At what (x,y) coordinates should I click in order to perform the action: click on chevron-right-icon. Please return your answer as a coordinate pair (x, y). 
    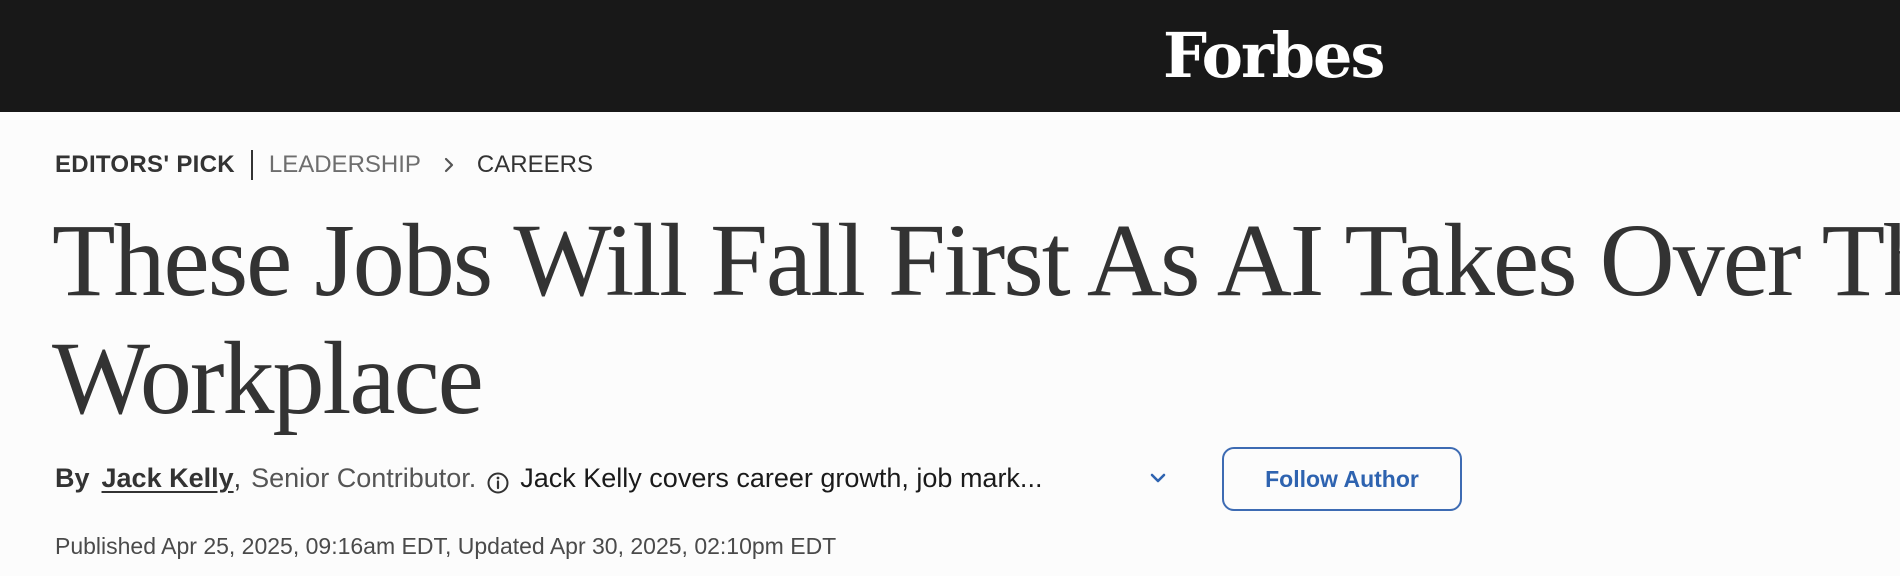
    Looking at the image, I should click on (450, 165).